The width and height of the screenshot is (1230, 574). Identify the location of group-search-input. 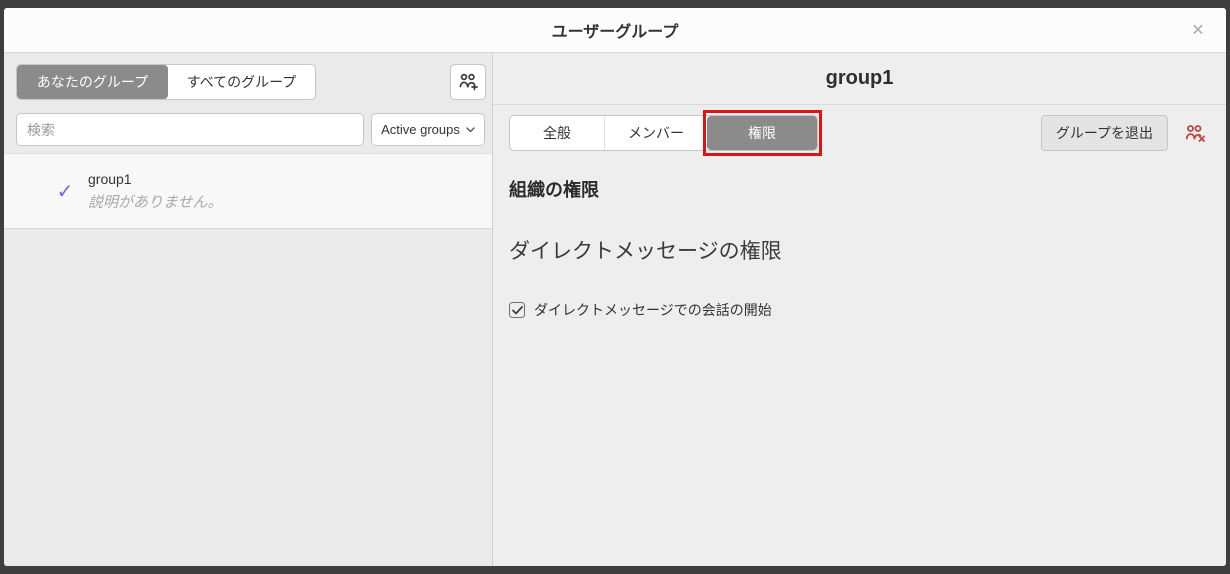
(190, 129).